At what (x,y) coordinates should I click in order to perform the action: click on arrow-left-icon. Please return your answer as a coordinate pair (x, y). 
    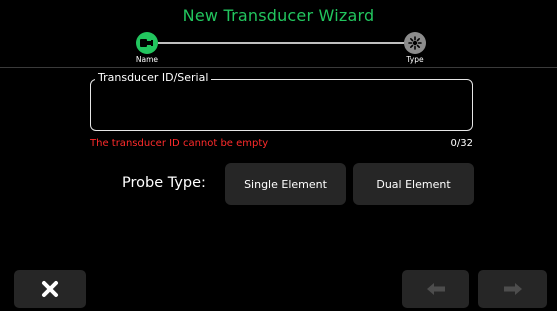
    Looking at the image, I should click on (435, 289).